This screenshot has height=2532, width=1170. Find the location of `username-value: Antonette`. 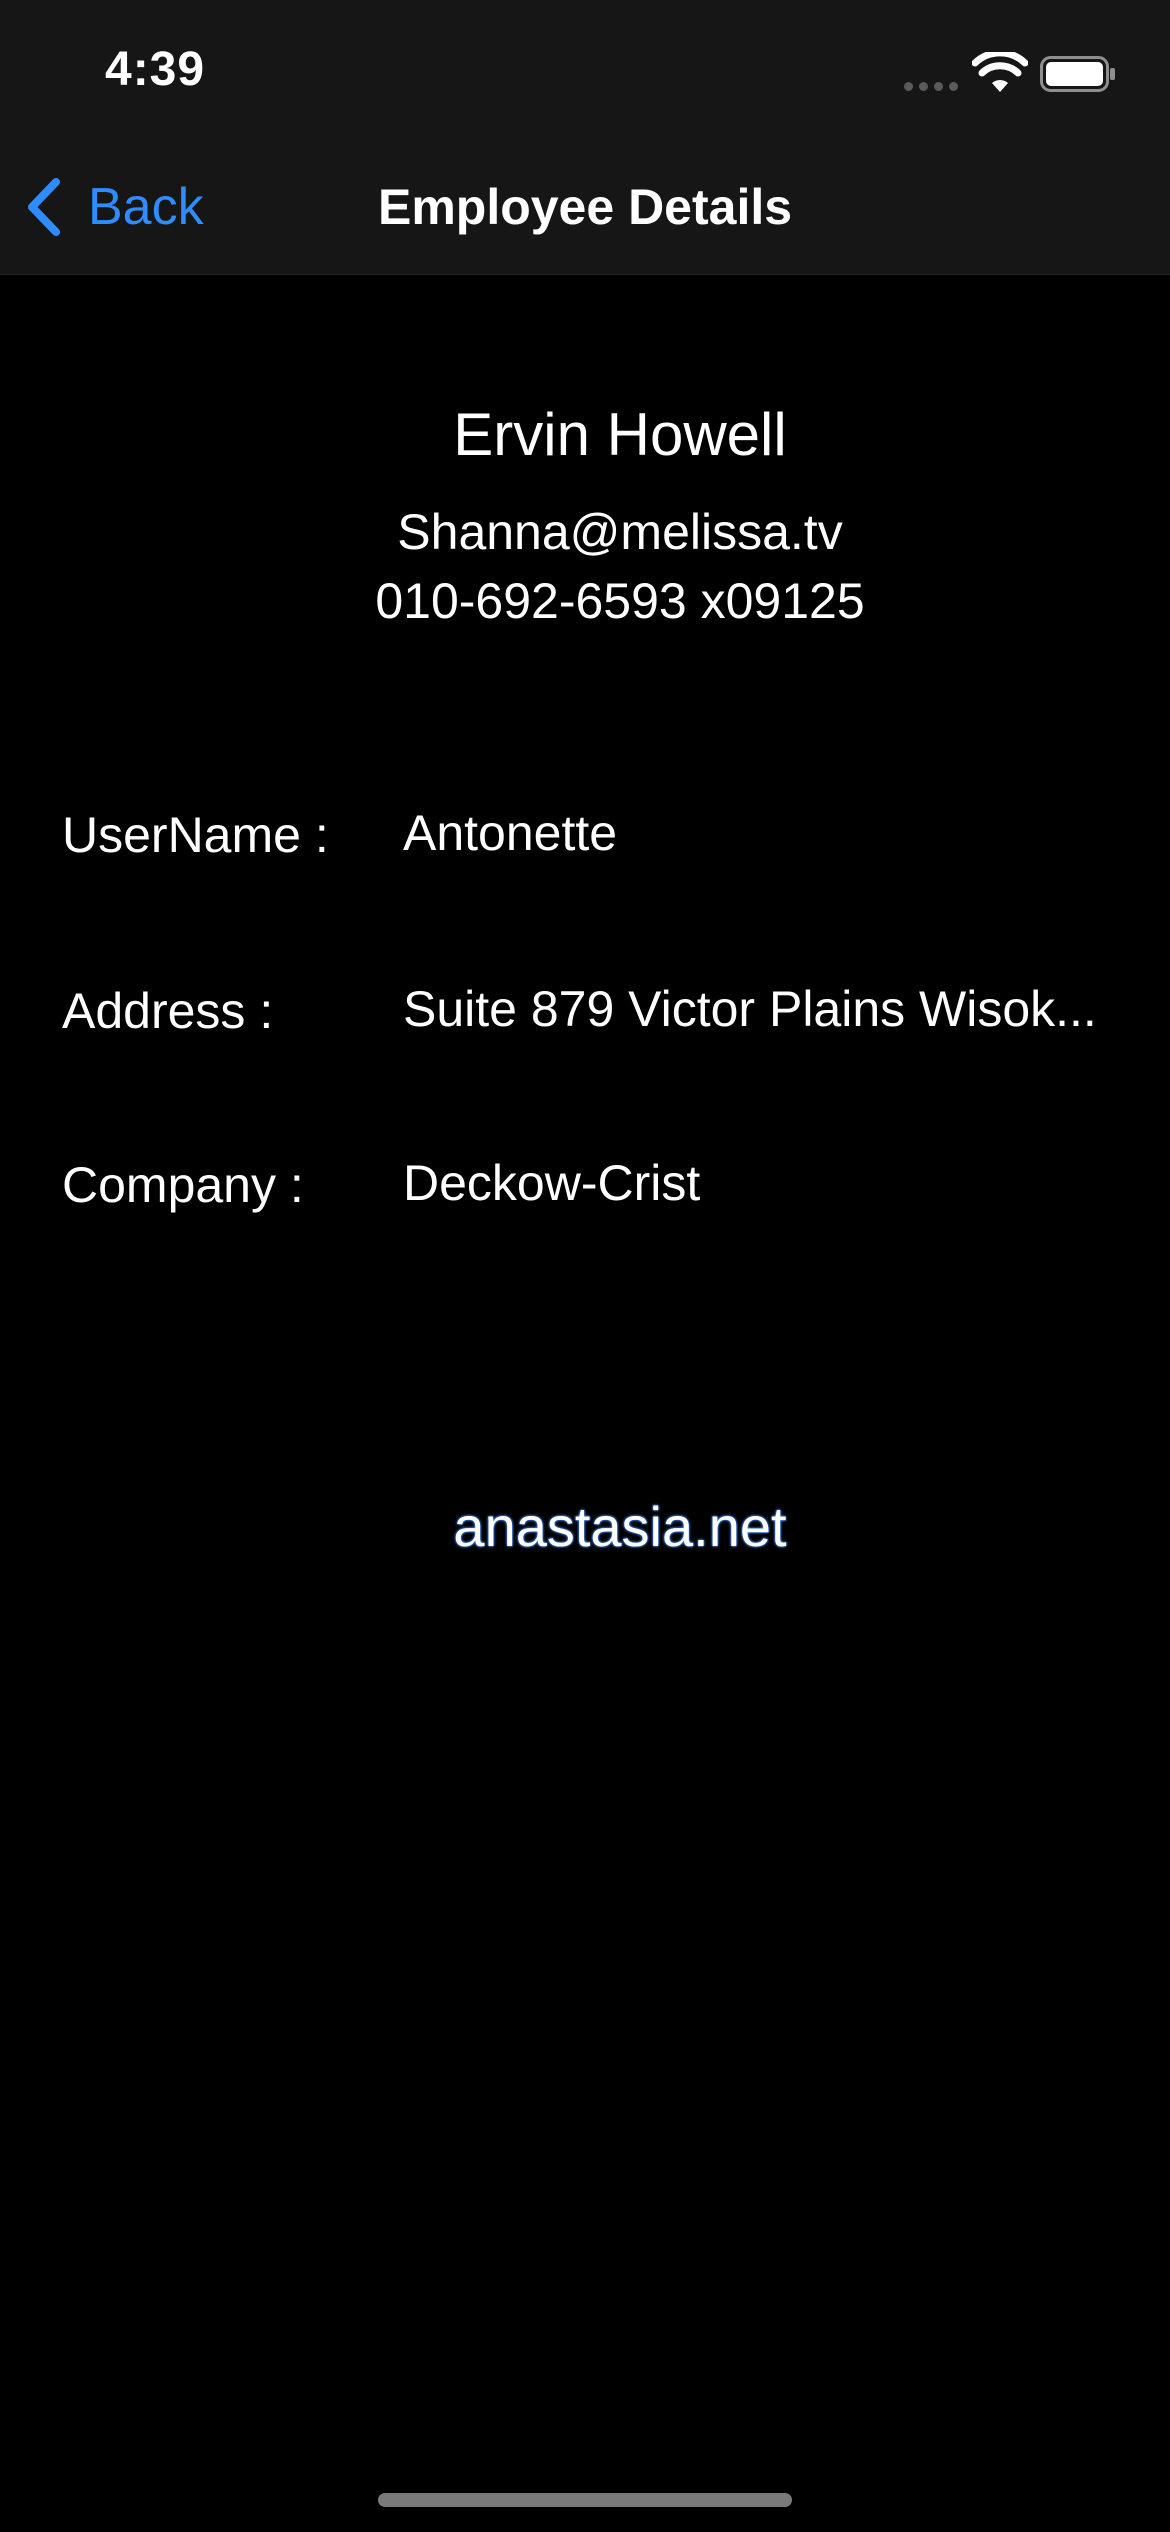

username-value: Antonette is located at coordinates (510, 833).